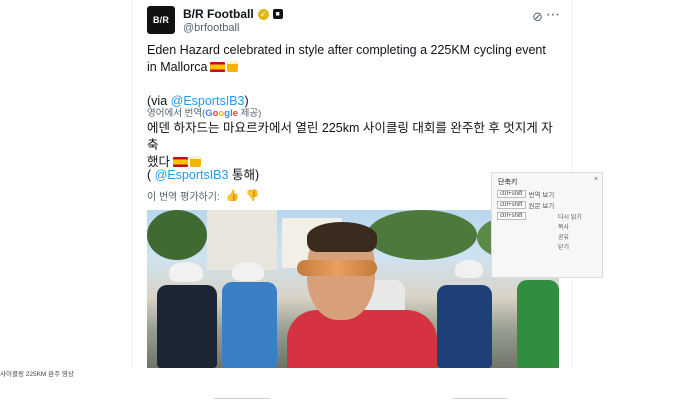 This screenshot has height=400, width=700. What do you see at coordinates (211, 28) in the screenshot?
I see `handle: @brfootball` at bounding box center [211, 28].